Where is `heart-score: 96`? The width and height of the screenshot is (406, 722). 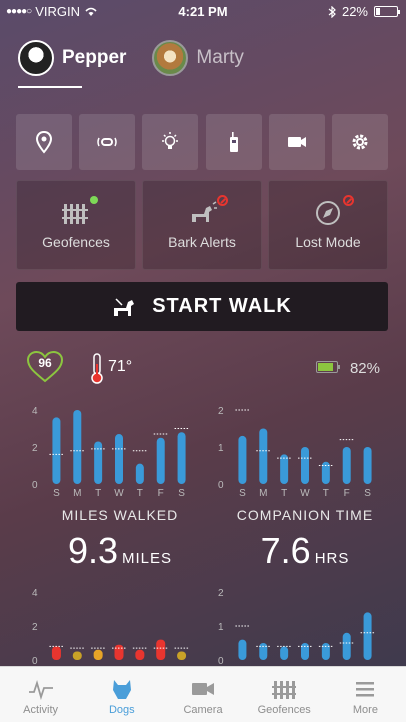 heart-score: 96 is located at coordinates (45, 367).